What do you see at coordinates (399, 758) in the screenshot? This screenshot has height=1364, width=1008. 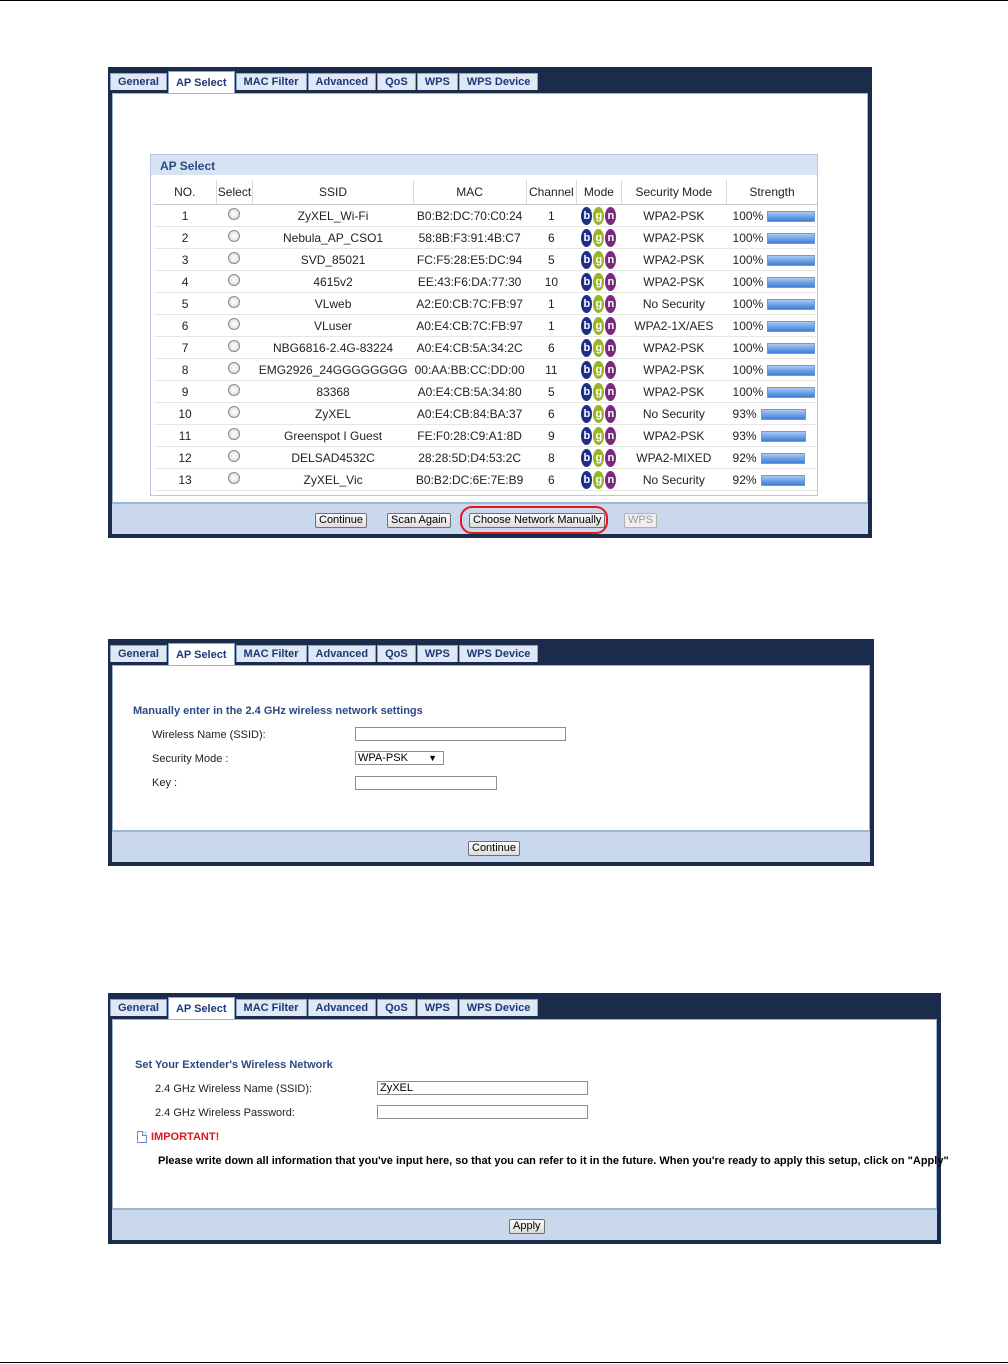 I see `security-mode-select: WPA-PSK ▼` at bounding box center [399, 758].